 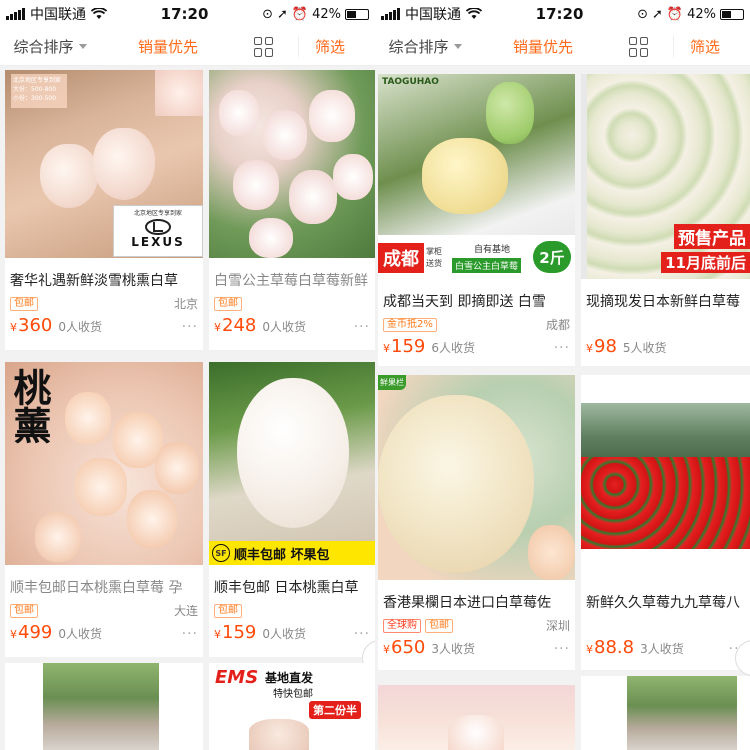 What do you see at coordinates (184, 14) in the screenshot?
I see `status-time: 17:20` at bounding box center [184, 14].